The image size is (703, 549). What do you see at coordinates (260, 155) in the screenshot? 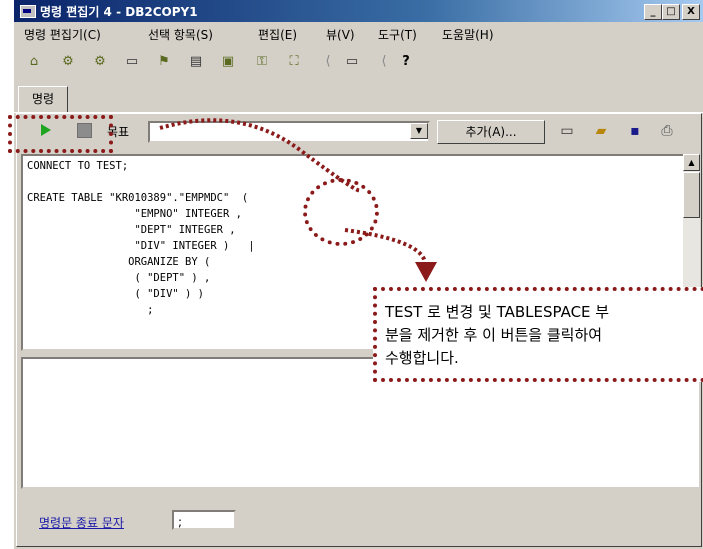
I see `arrow-to-connect` at bounding box center [260, 155].